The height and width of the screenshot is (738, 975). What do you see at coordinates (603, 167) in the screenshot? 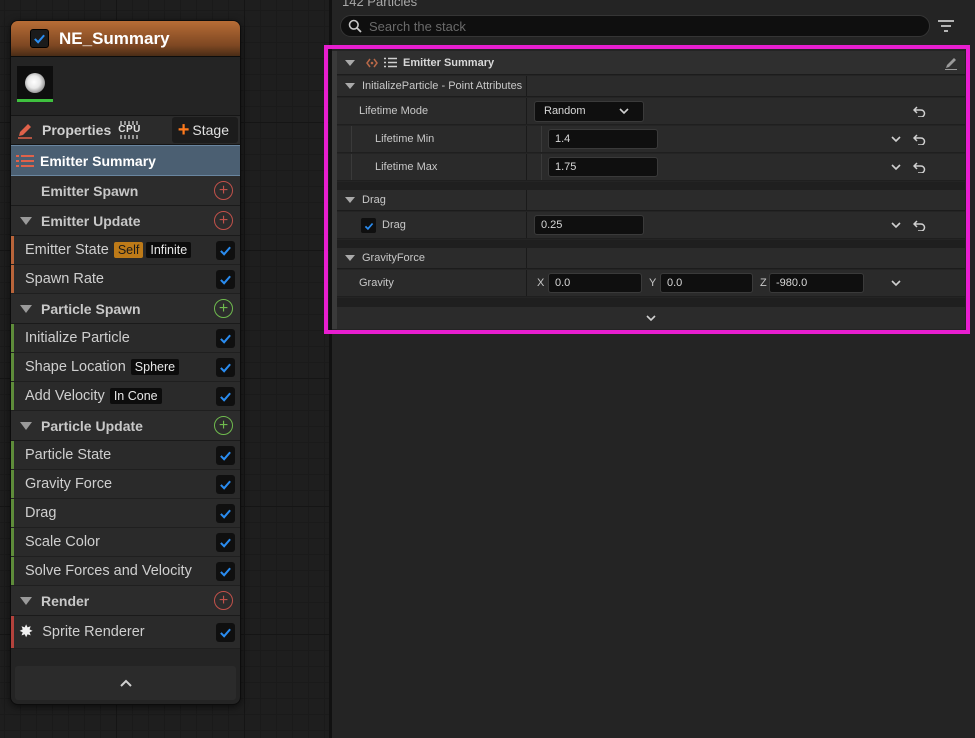
I see `lifetime-max-input: 1.75` at bounding box center [603, 167].